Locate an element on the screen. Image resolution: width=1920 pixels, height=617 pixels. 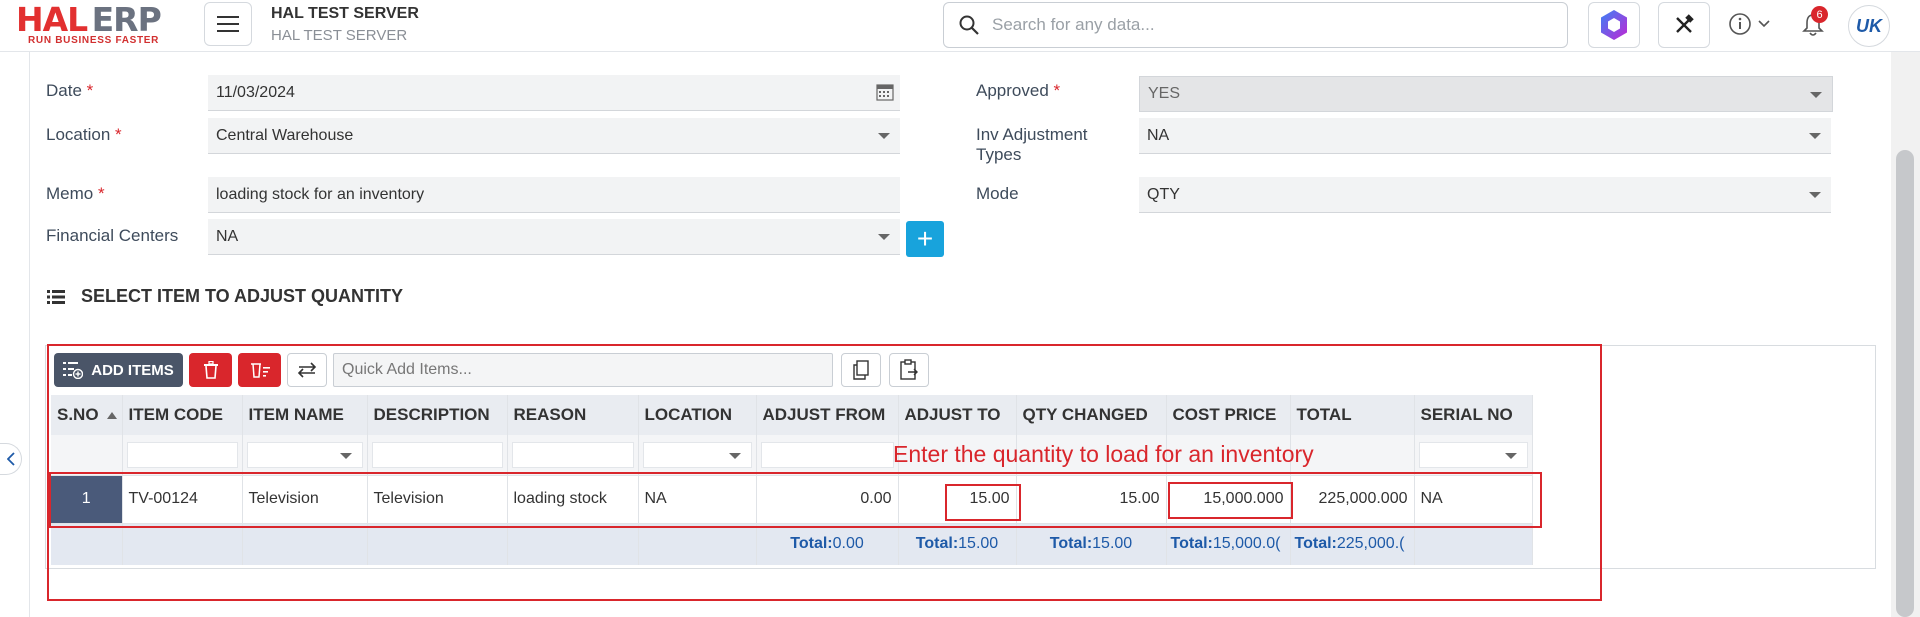
total-qty-changed: Total:15.00 is located at coordinates (1091, 544).